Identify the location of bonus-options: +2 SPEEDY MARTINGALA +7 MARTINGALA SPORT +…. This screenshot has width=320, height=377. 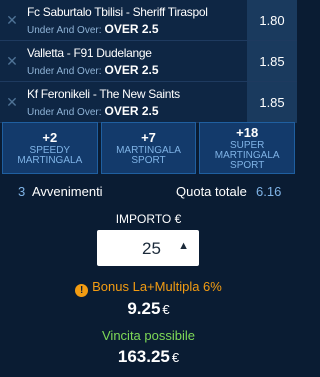
(148, 148).